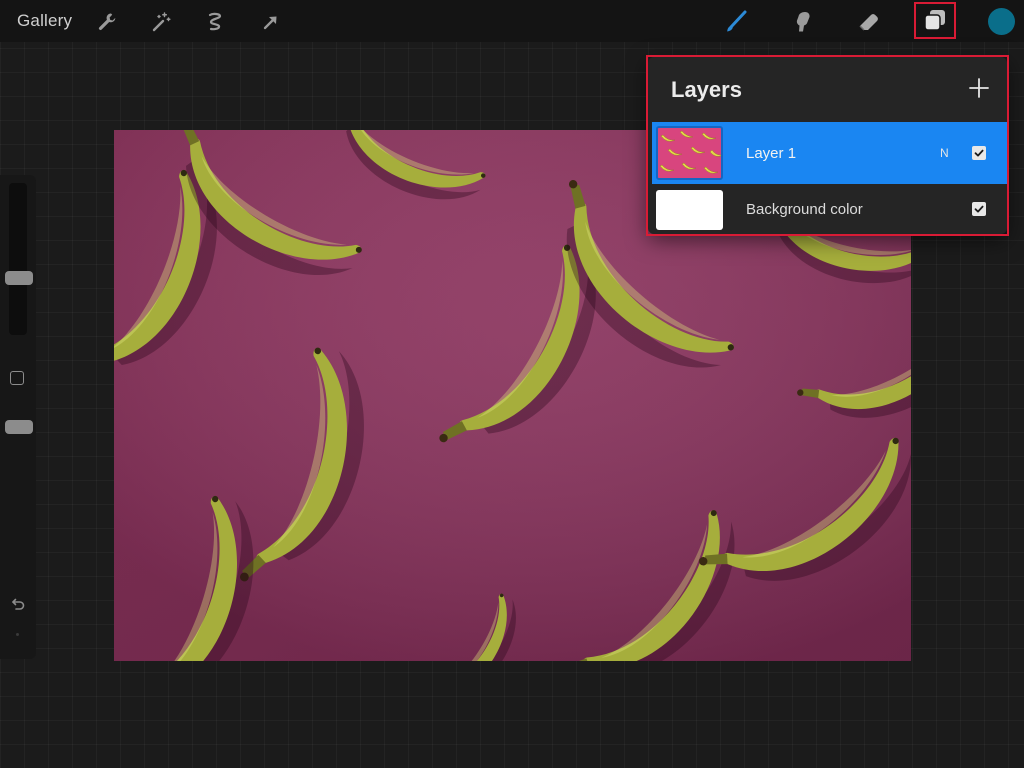 The width and height of the screenshot is (1024, 768). I want to click on layers-panel: Layers Layer 1 N Background color, so click(827, 145).